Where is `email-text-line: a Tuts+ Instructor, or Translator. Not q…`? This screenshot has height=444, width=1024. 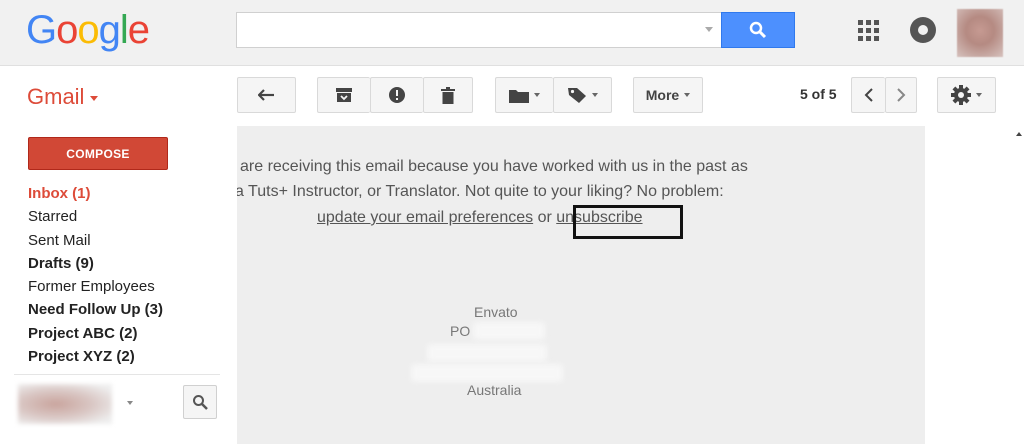
email-text-line: a Tuts+ Instructor, or Translator. Not q… is located at coordinates (480, 191).